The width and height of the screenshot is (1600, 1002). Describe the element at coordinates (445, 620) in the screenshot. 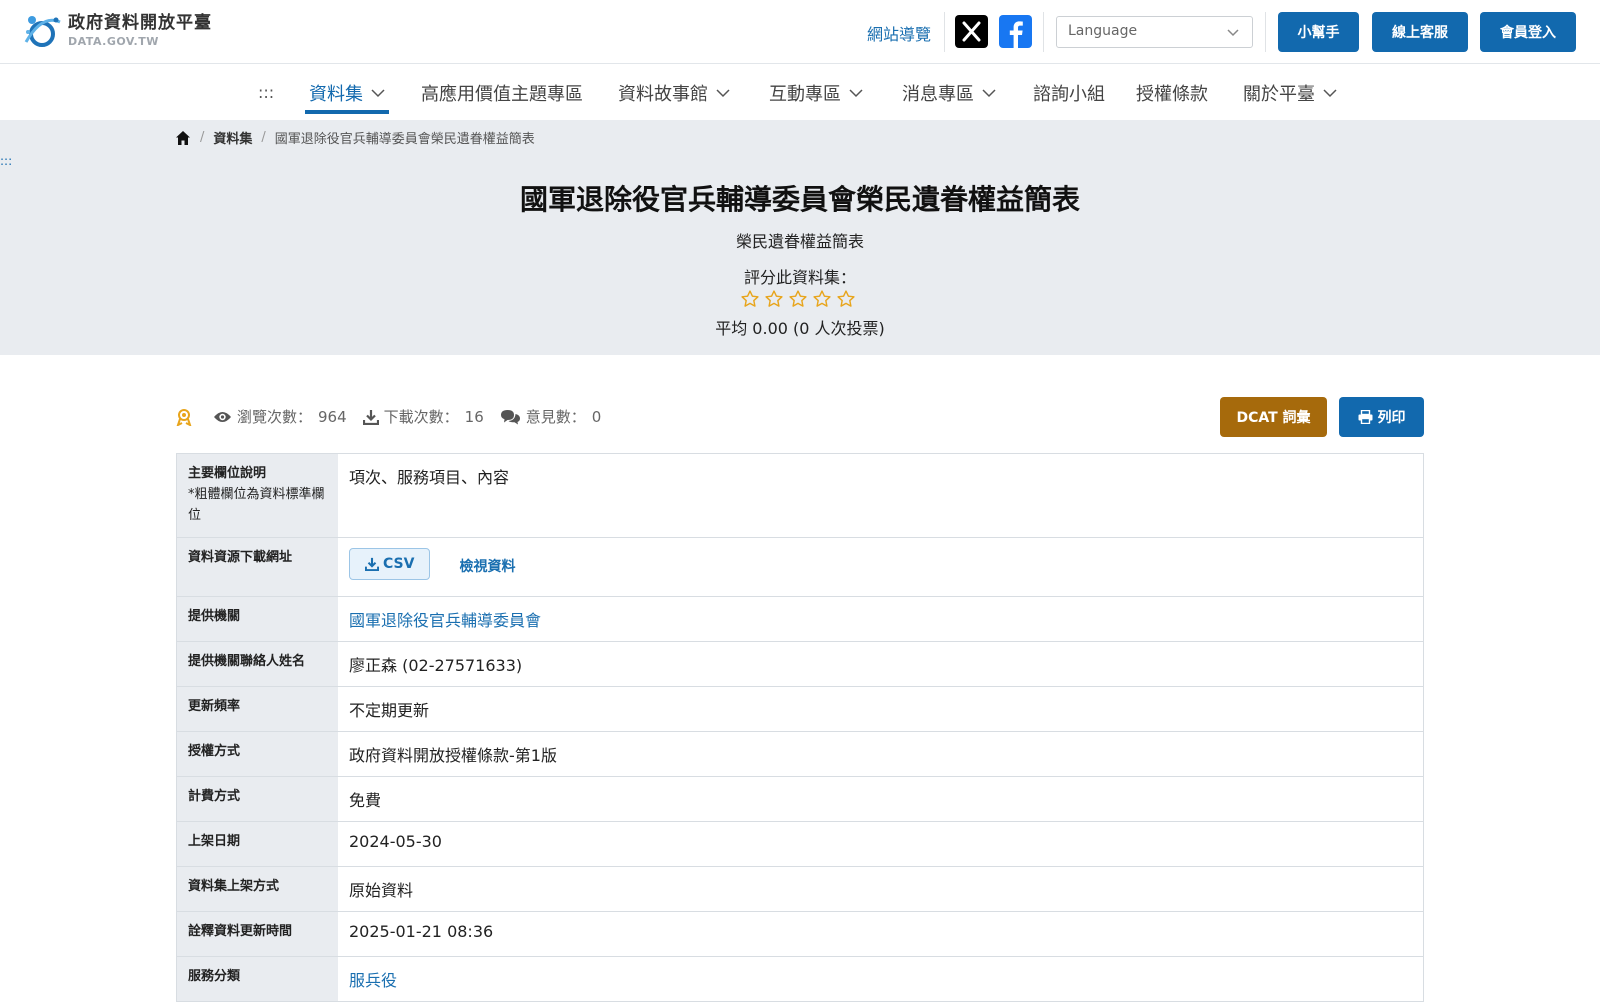

I see `org-link: 國軍退除役官兵輔導委員會` at that location.